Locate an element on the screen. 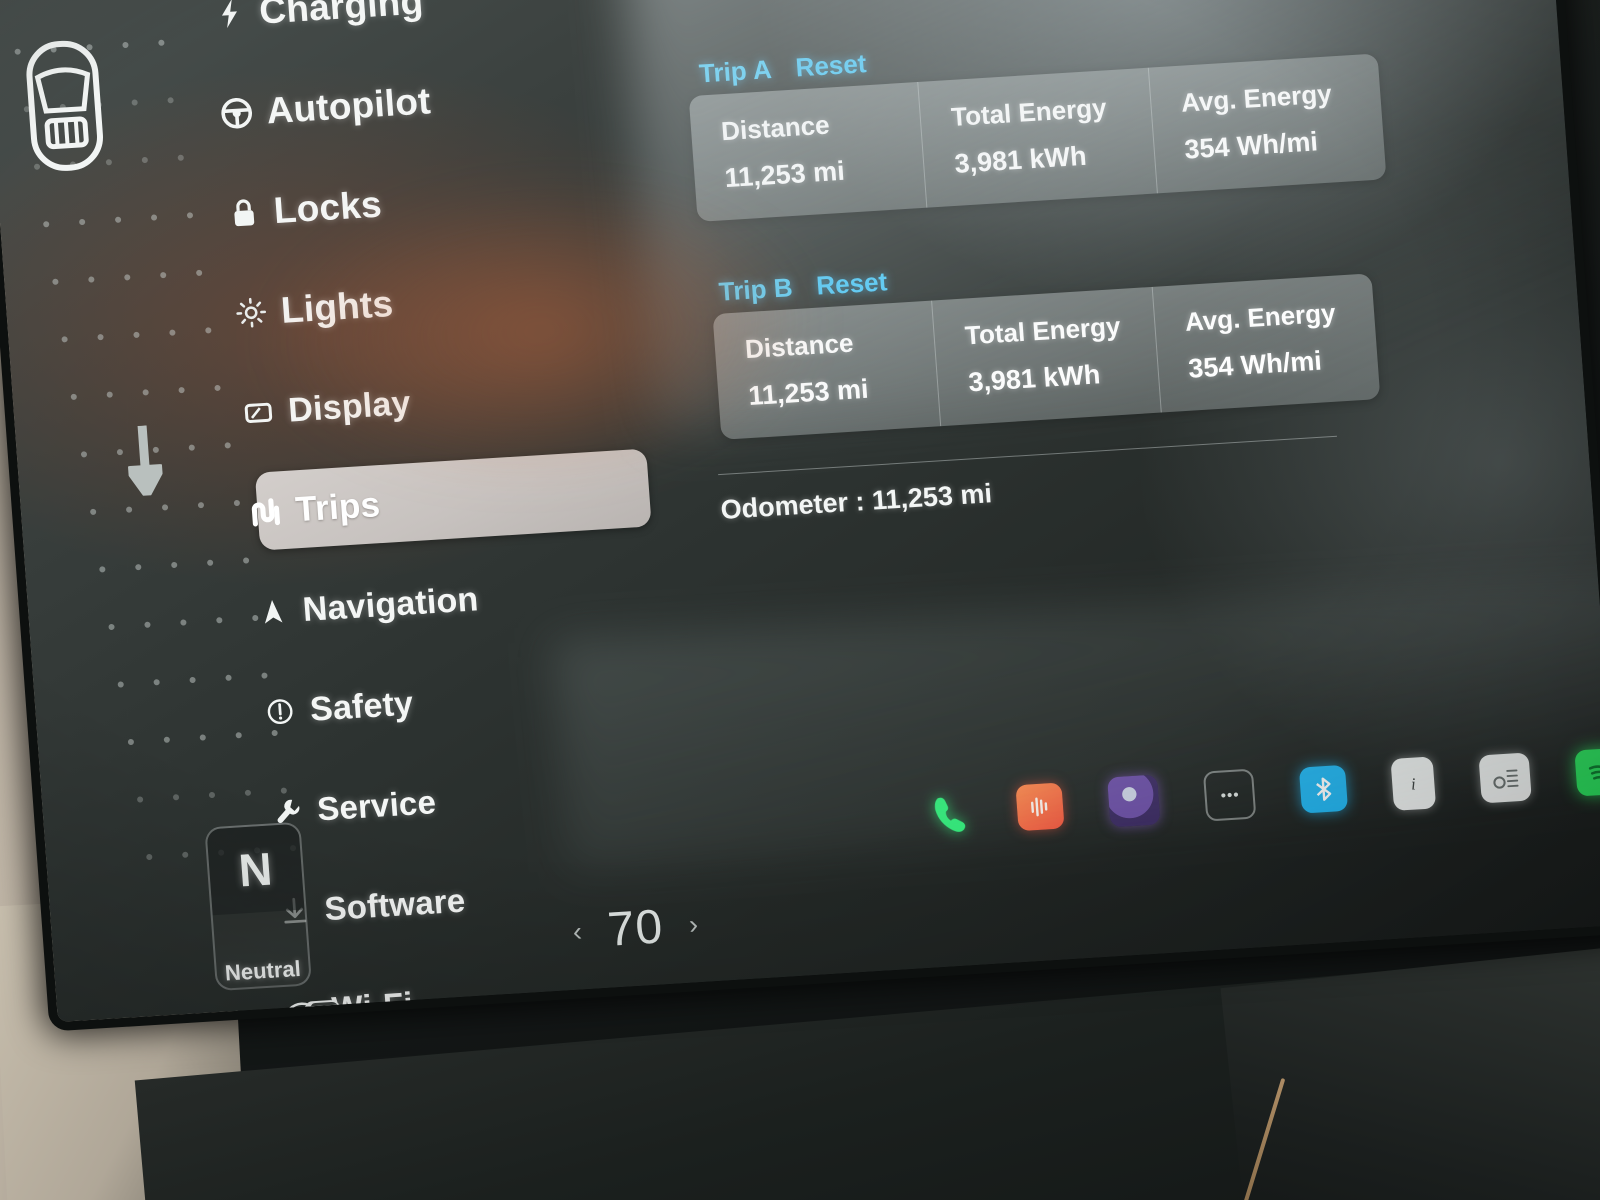 This screenshot has width=1600, height=1200. sidebar-item-label: Software is located at coordinates (395, 904).